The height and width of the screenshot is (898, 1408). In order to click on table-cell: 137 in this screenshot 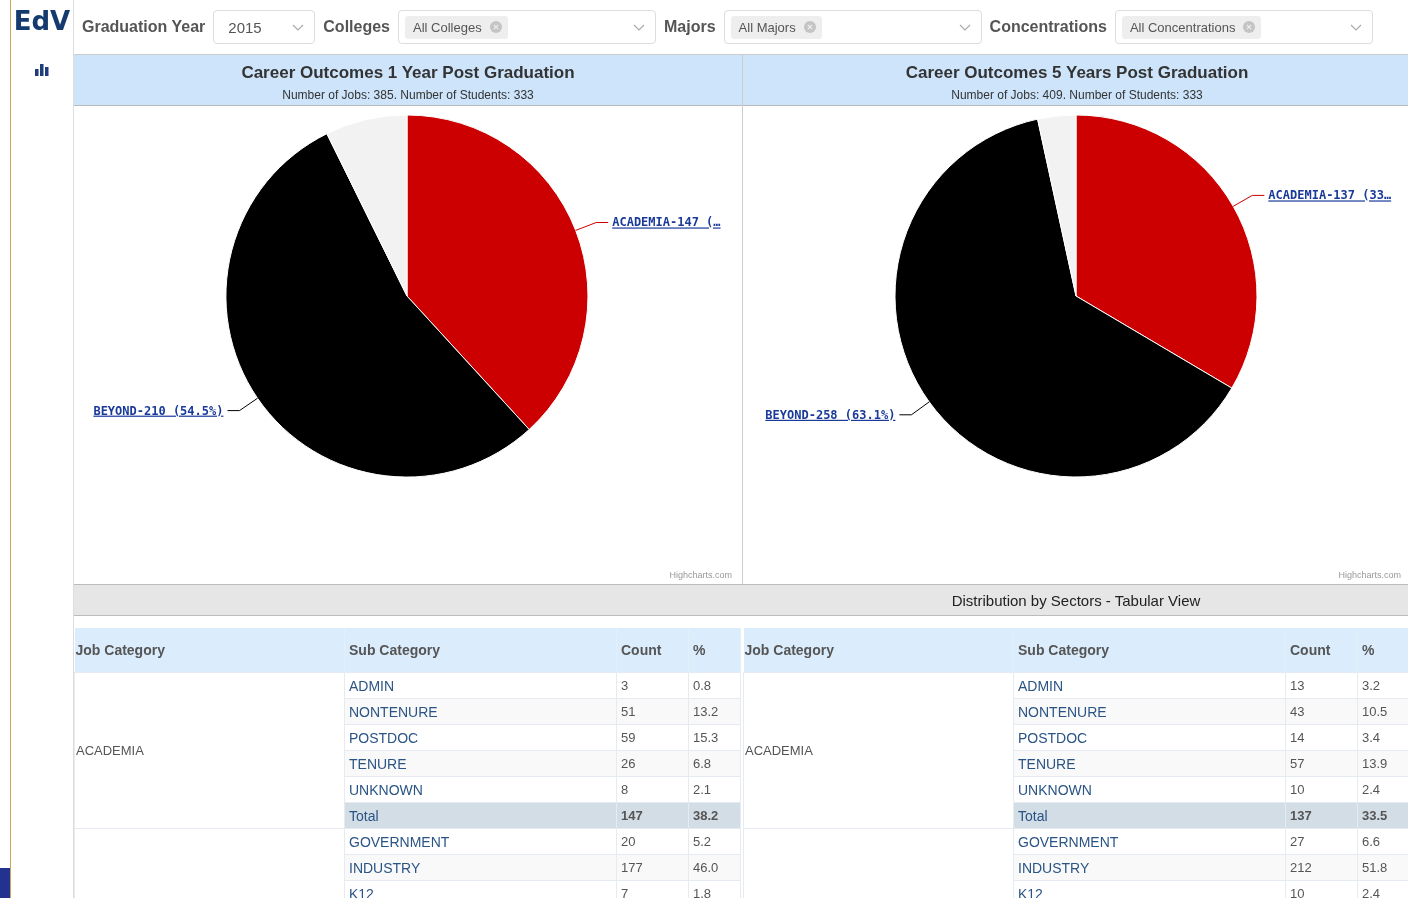, I will do `click(1321, 815)`.